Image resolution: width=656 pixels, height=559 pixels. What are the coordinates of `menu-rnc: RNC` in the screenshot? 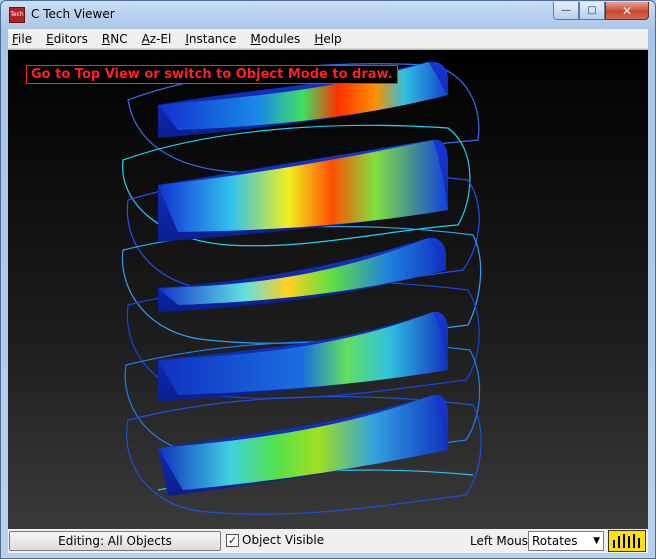 It's located at (115, 39).